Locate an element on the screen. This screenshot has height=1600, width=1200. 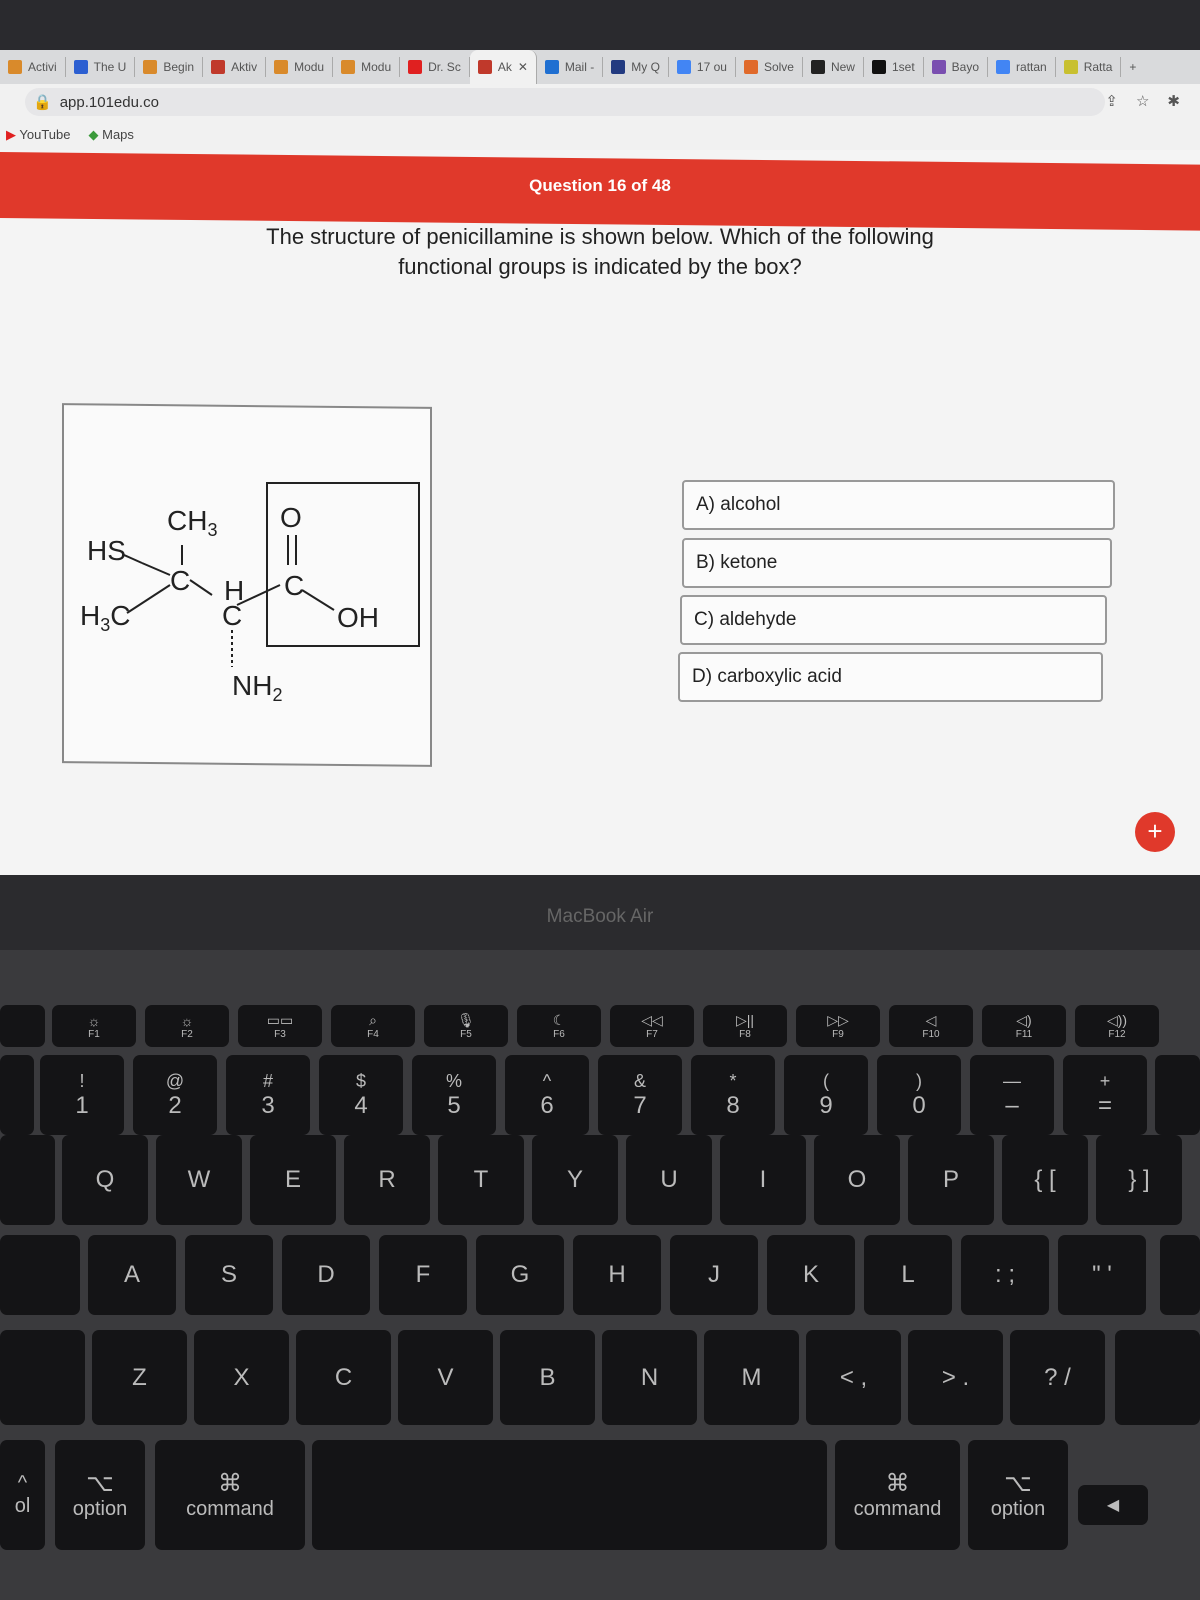
key-11: + = is located at coordinates (1105, 1095).